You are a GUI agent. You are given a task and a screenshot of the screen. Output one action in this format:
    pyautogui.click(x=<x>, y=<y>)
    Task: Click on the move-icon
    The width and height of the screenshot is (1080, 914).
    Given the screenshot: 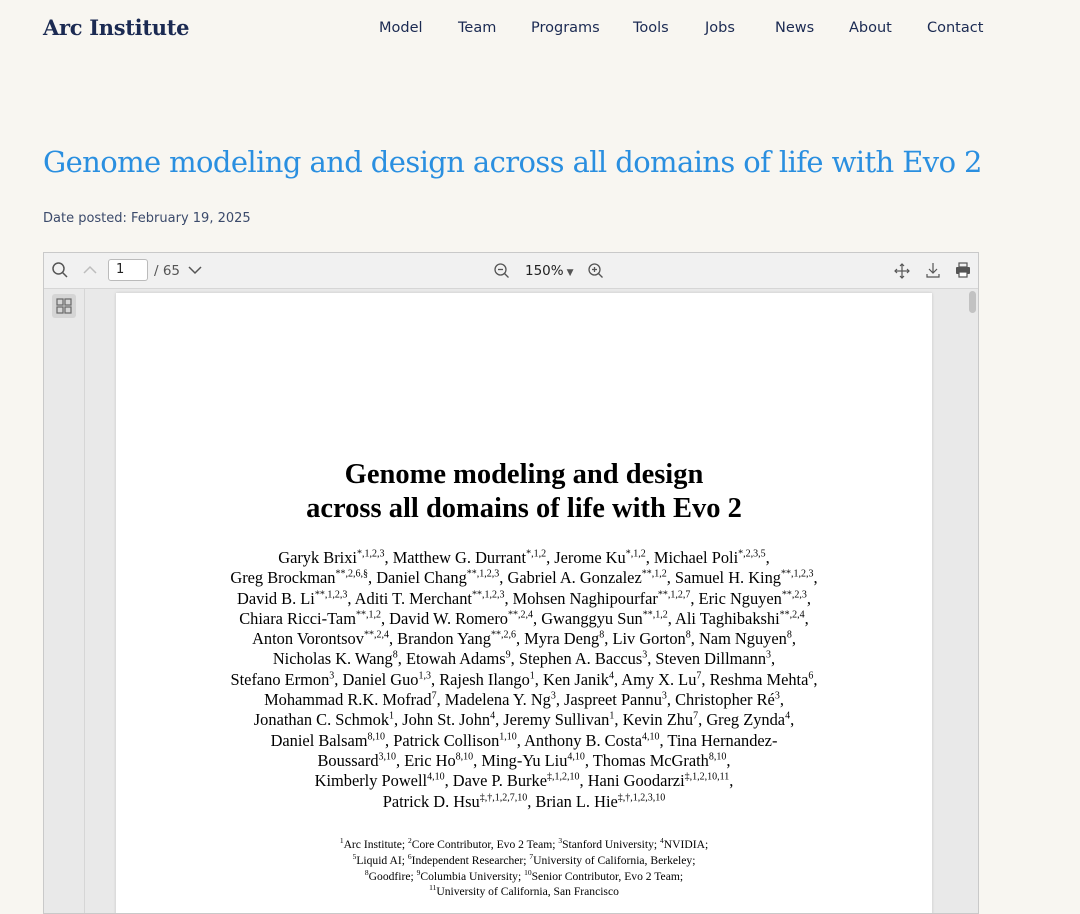 What is the action you would take?
    pyautogui.click(x=902, y=273)
    